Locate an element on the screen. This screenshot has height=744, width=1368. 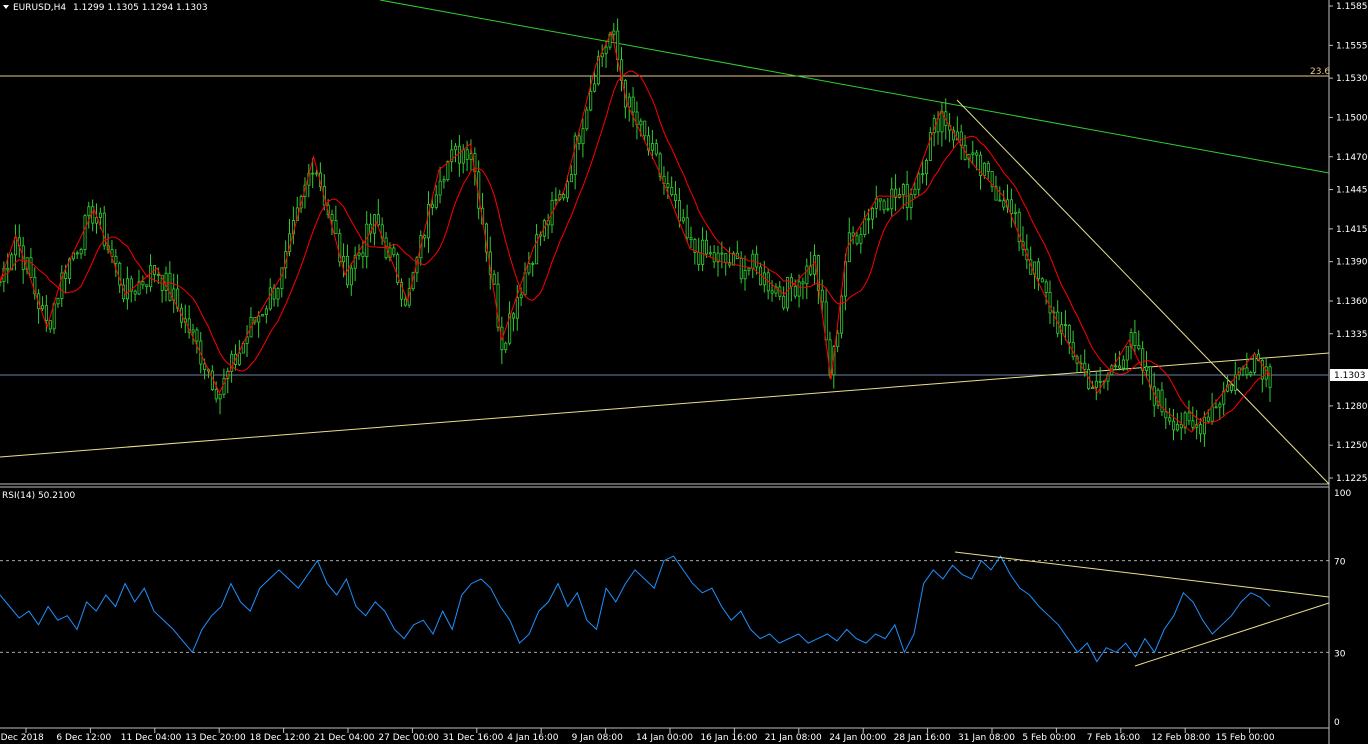
time-tick-label: 6 Dec 12:00 is located at coordinates (83, 738).